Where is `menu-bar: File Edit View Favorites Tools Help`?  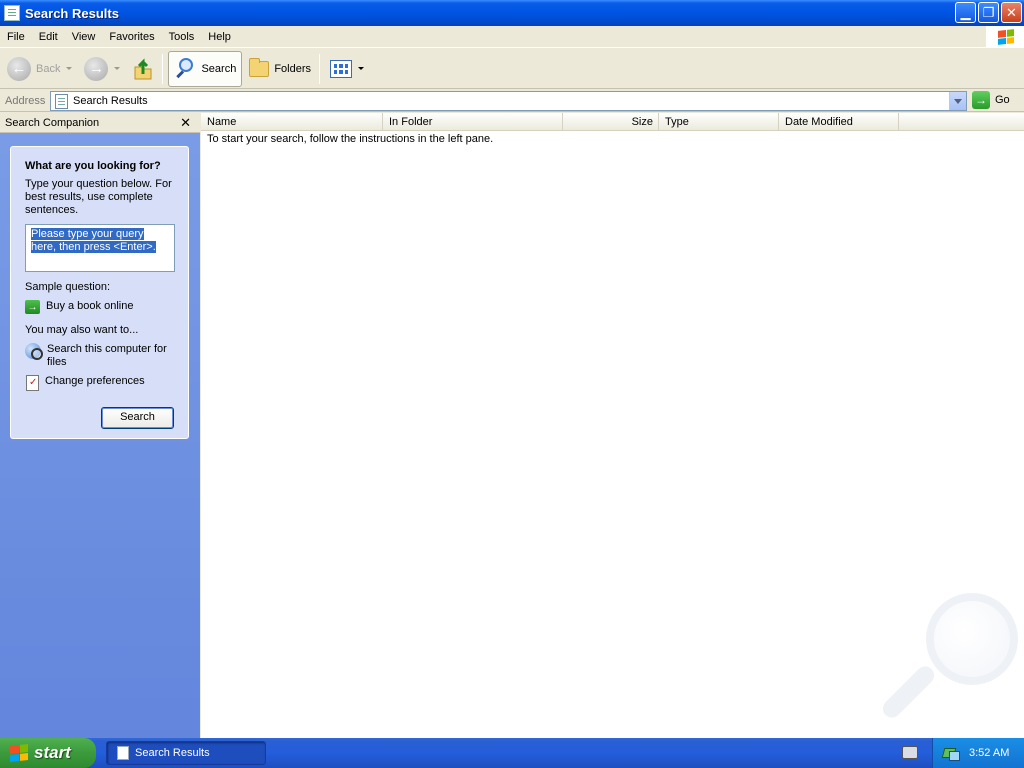 menu-bar: File Edit View Favorites Tools Help is located at coordinates (512, 37).